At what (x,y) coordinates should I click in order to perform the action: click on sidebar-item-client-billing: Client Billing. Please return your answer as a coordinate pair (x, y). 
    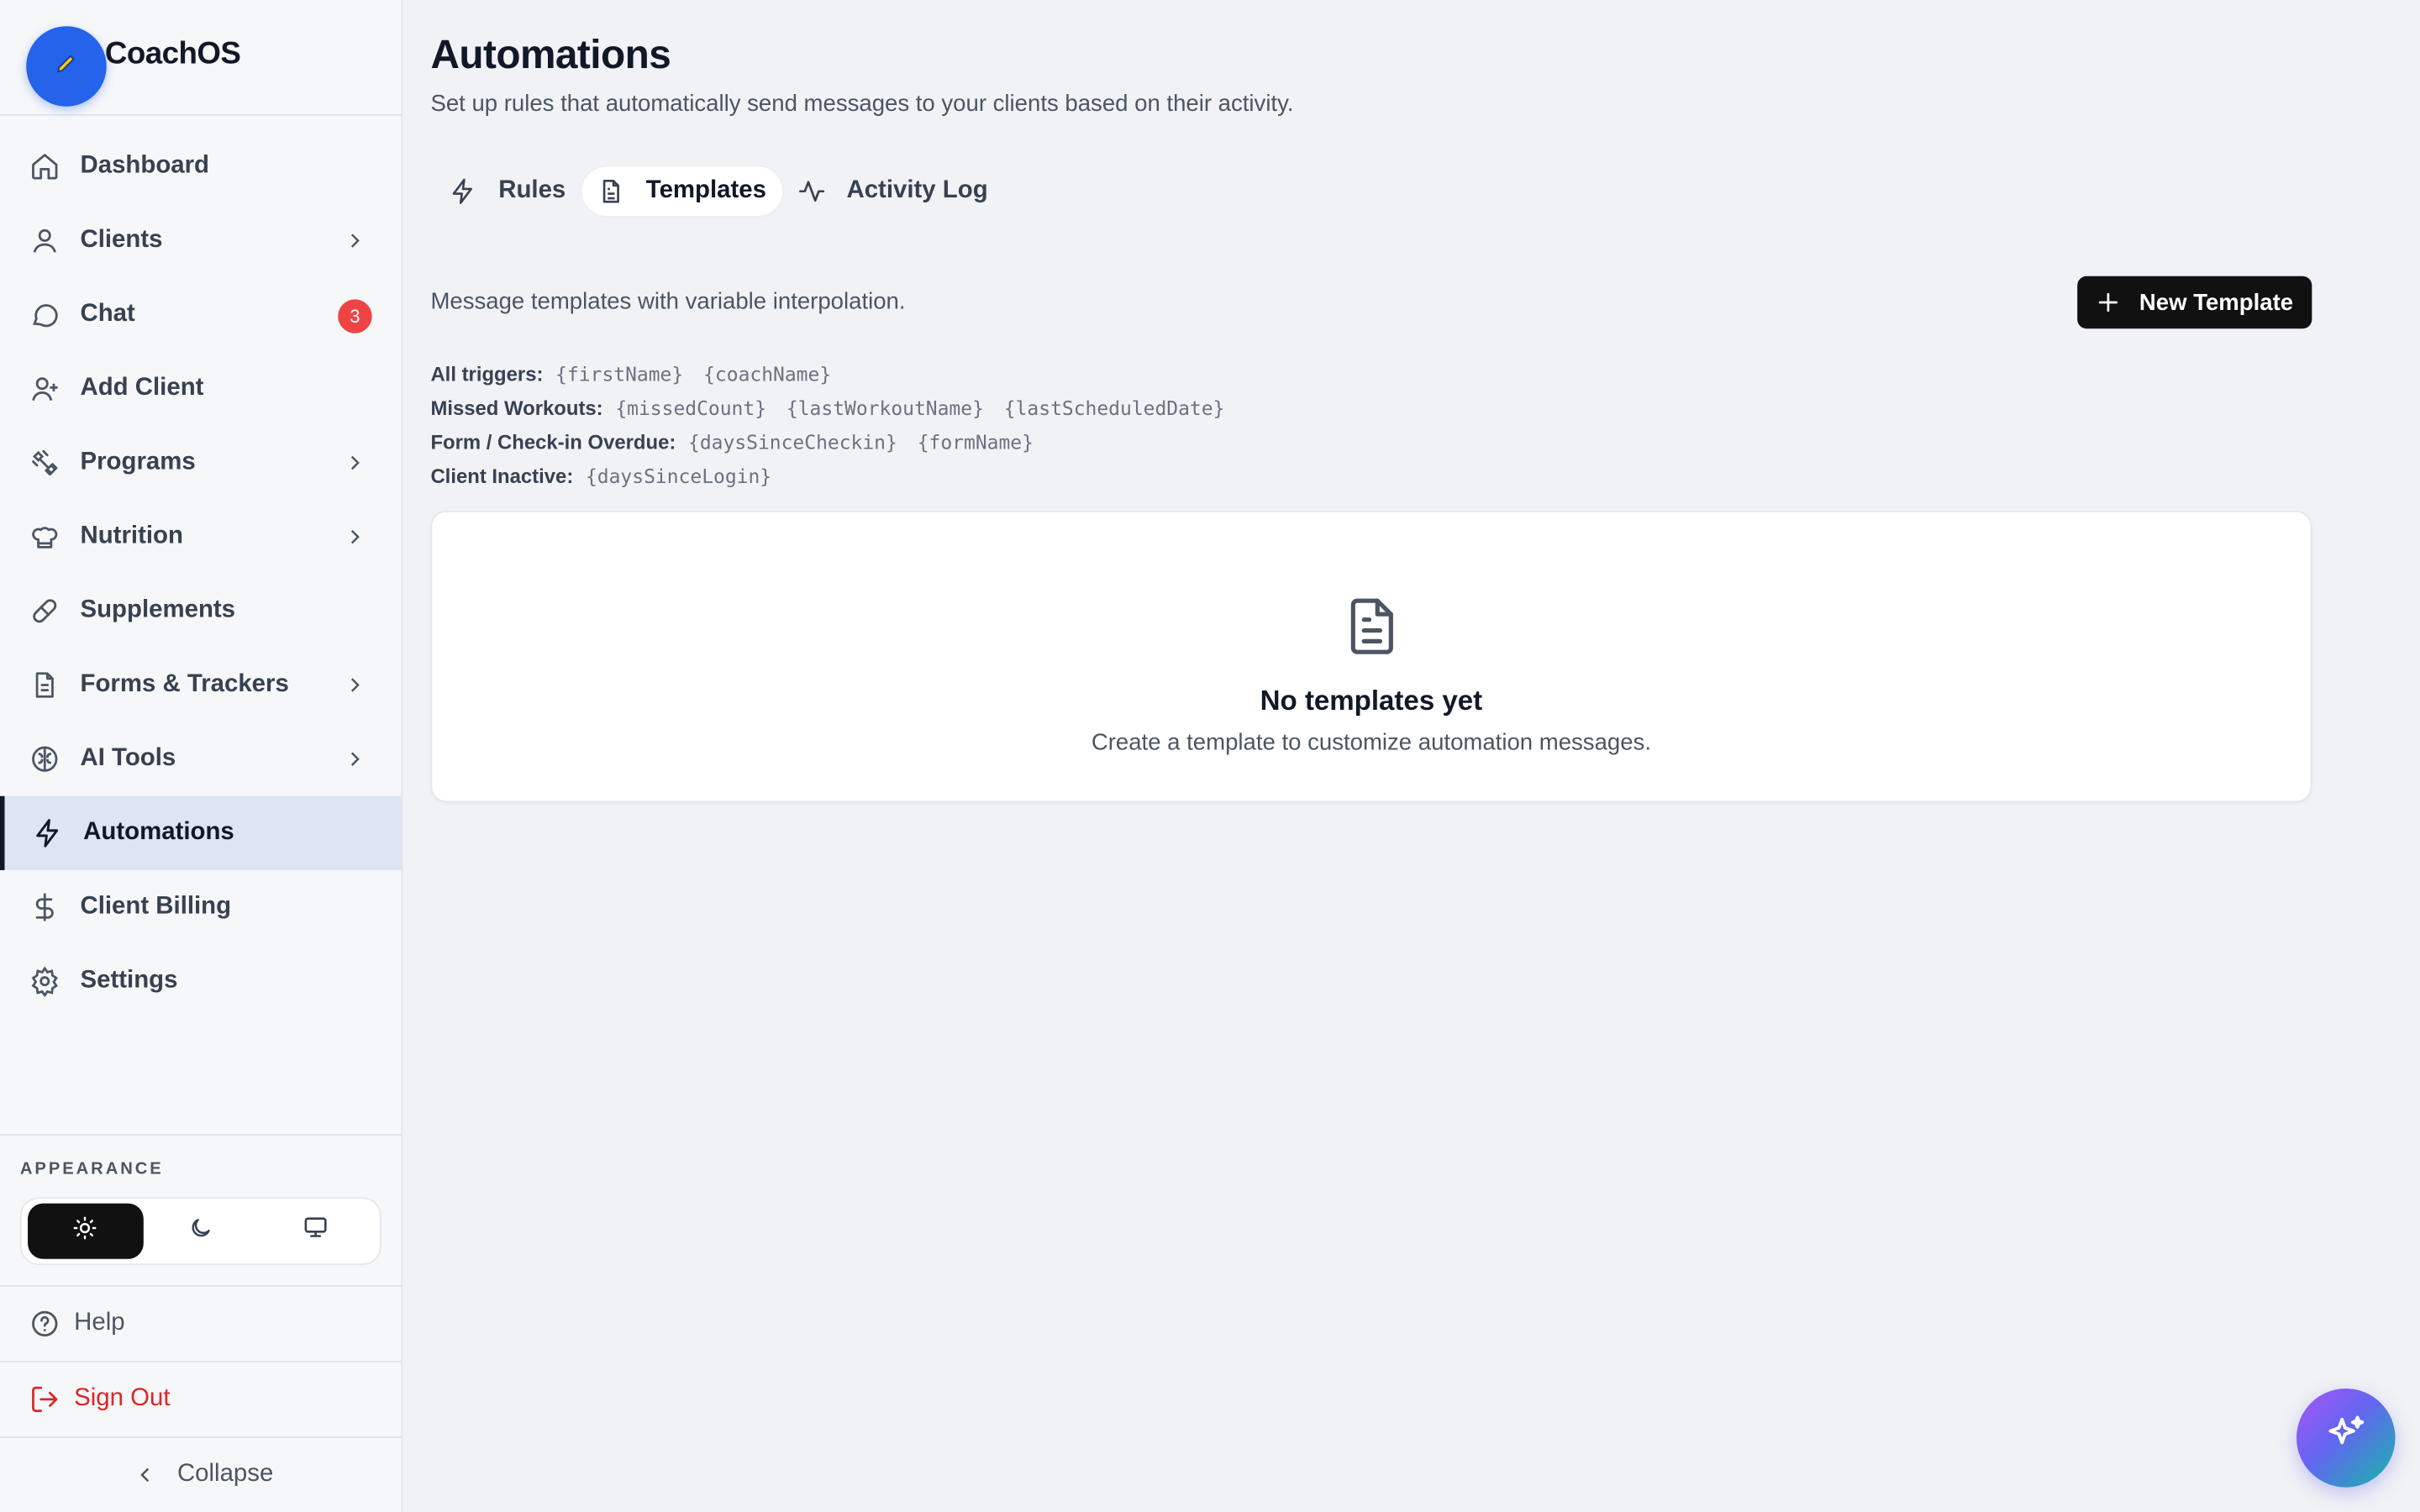
    Looking at the image, I should click on (201, 907).